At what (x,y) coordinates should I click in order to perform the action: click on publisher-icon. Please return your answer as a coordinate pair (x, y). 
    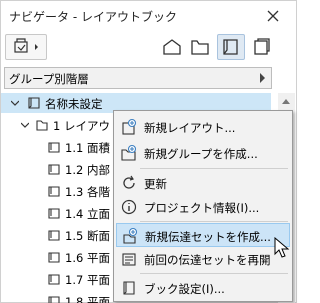
    Looking at the image, I should click on (262, 46).